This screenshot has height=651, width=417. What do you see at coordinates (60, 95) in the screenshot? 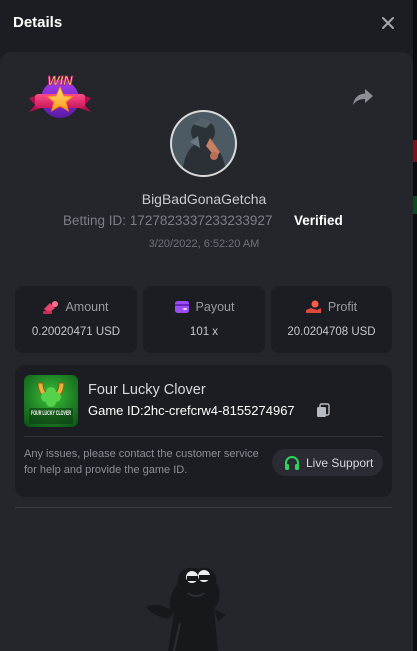
I see `win-badge-icon: WIN` at bounding box center [60, 95].